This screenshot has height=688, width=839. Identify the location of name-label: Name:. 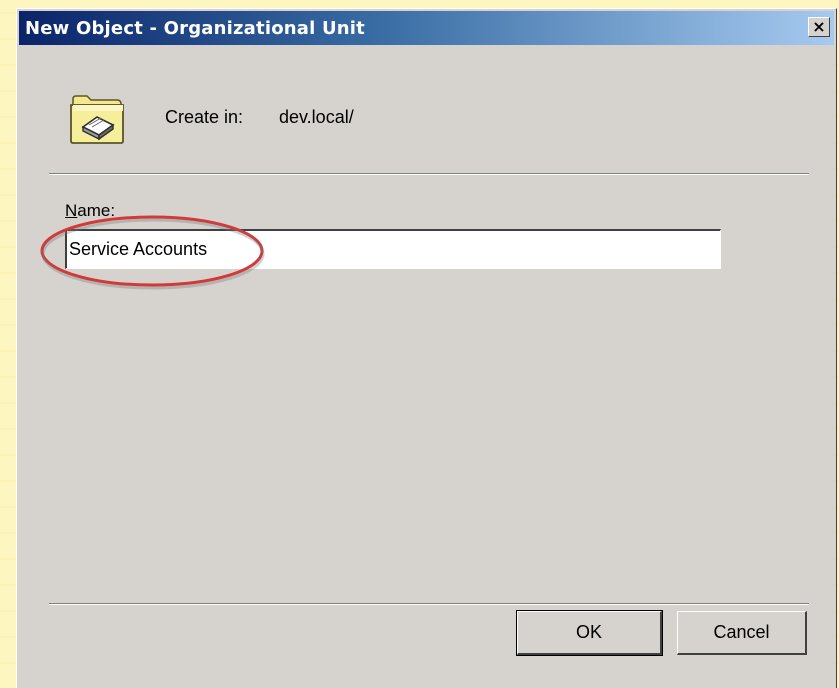
(90, 211).